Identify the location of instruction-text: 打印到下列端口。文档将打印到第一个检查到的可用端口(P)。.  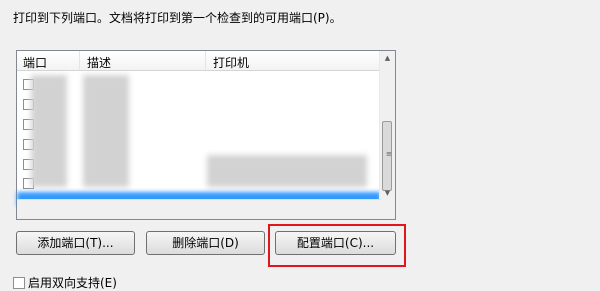
(177, 18).